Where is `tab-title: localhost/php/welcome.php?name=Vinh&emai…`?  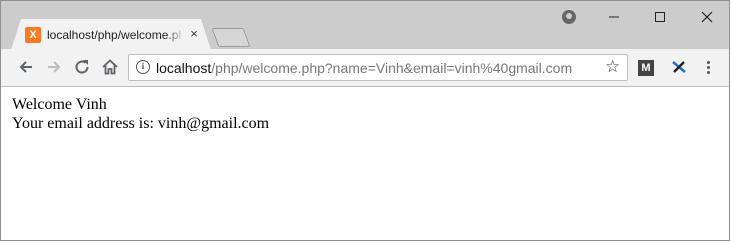
tab-title: localhost/php/welcome.php?name=Vinh&emai… is located at coordinates (114, 35).